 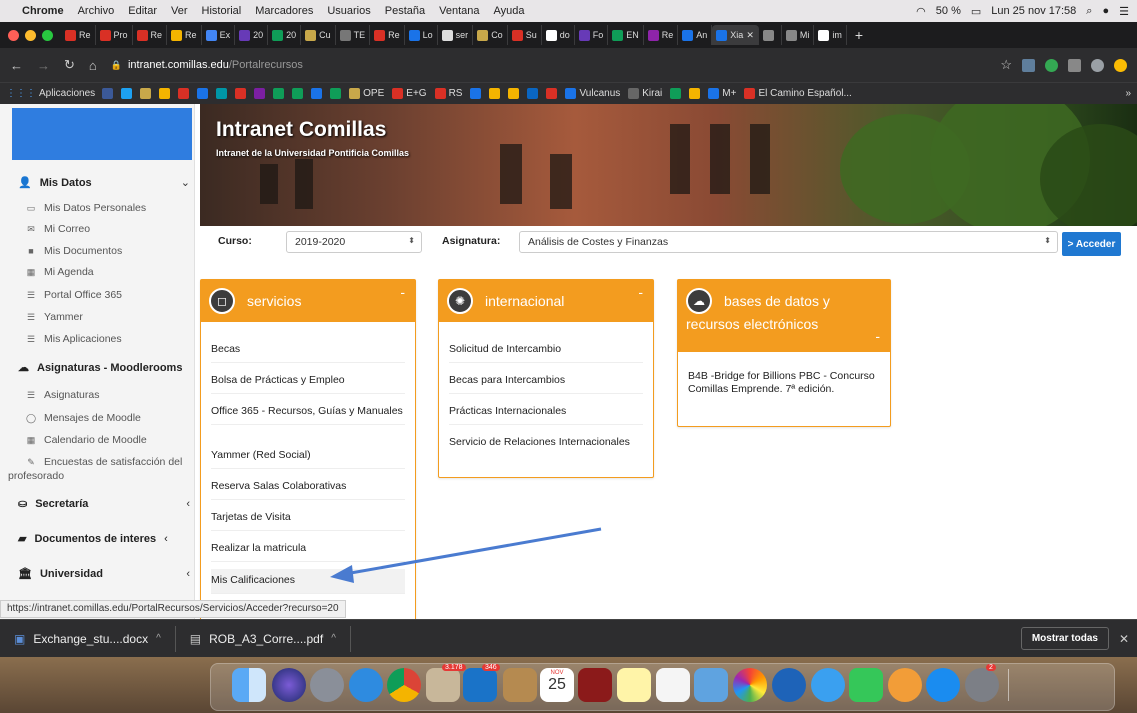 I want to click on clock: Lun 25 nov 17:58, so click(x=1033, y=11).